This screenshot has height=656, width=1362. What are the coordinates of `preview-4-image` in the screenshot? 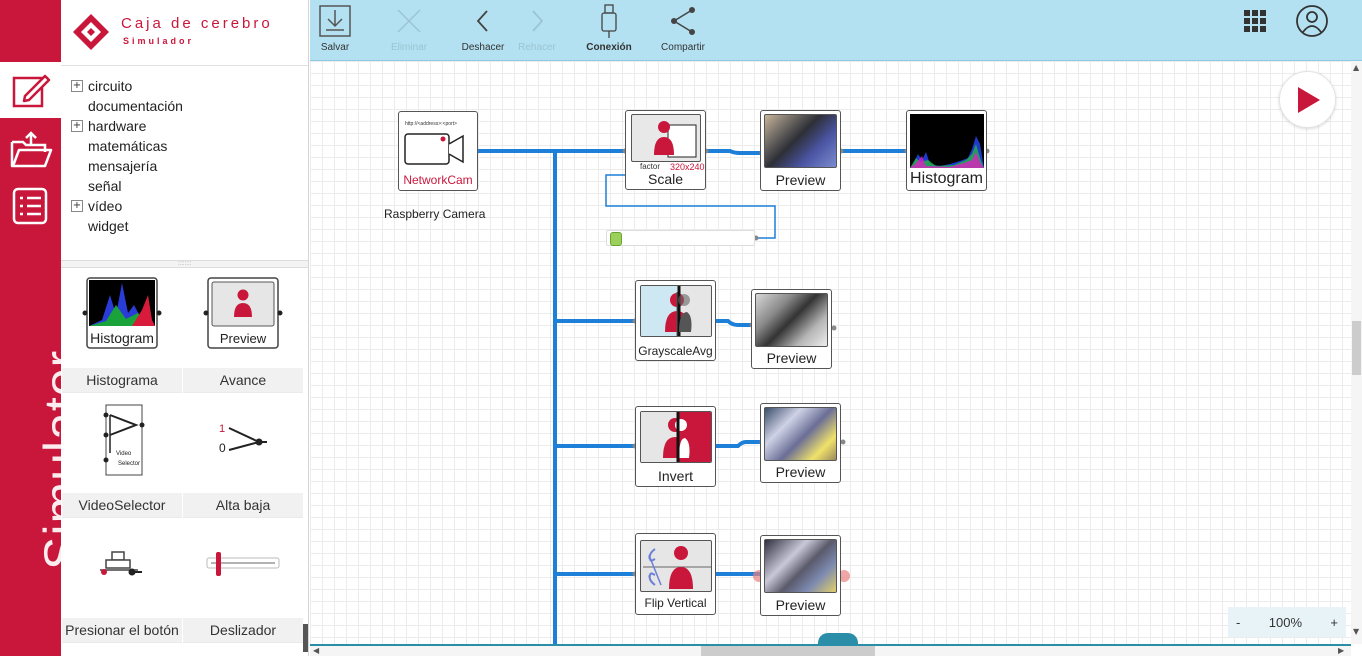 It's located at (800, 566).